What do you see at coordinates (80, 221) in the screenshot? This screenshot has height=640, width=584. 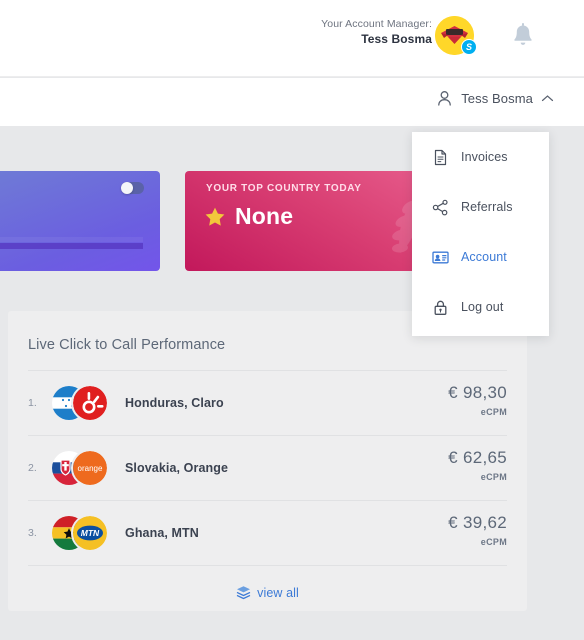 I see `purple-summary-card` at bounding box center [80, 221].